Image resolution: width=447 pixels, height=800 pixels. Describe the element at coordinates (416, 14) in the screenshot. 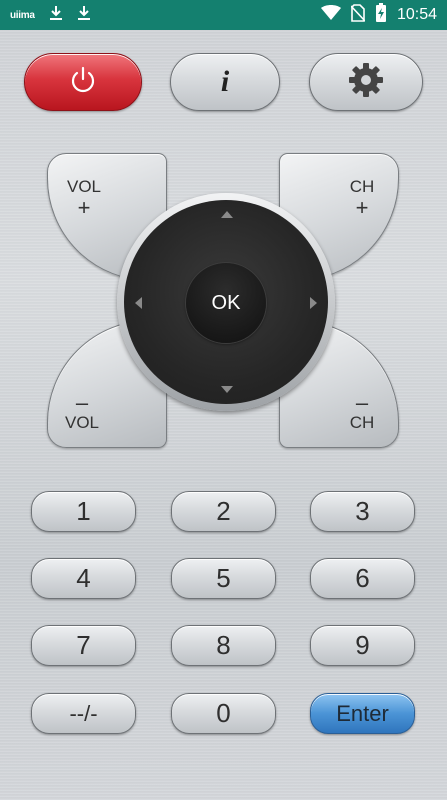

I see `clock: 10:54` at that location.